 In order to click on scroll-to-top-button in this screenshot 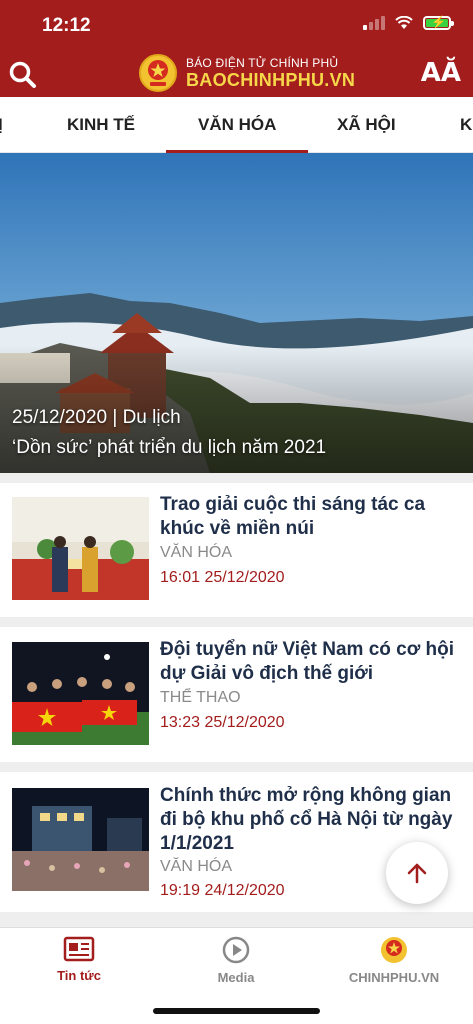, I will do `click(417, 873)`.